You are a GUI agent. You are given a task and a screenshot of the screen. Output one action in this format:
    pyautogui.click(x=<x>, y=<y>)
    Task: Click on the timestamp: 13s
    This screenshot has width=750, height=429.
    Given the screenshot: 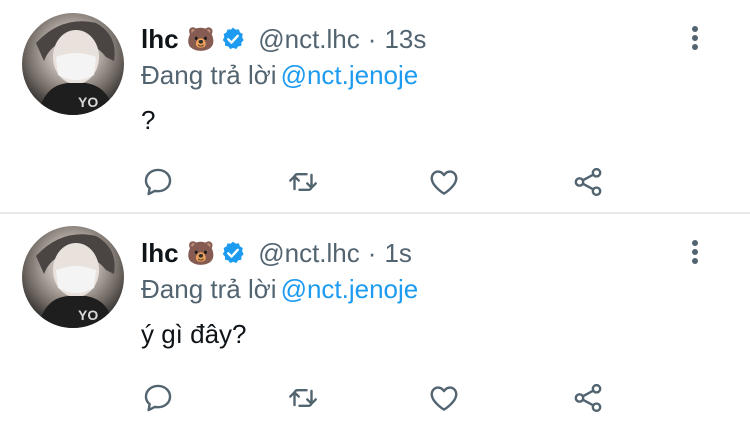 What is the action you would take?
    pyautogui.click(x=405, y=39)
    